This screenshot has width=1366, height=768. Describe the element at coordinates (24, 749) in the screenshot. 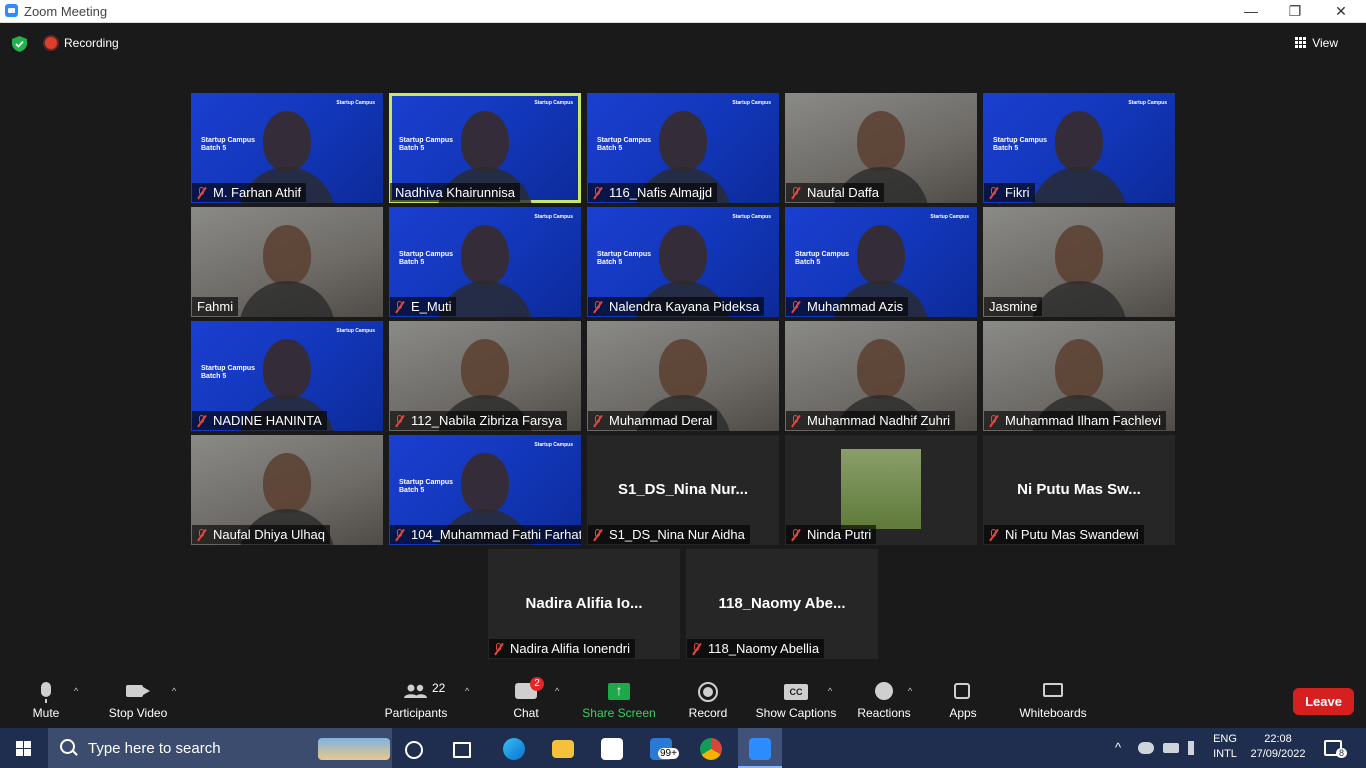

I see `windows-start-icon` at that location.